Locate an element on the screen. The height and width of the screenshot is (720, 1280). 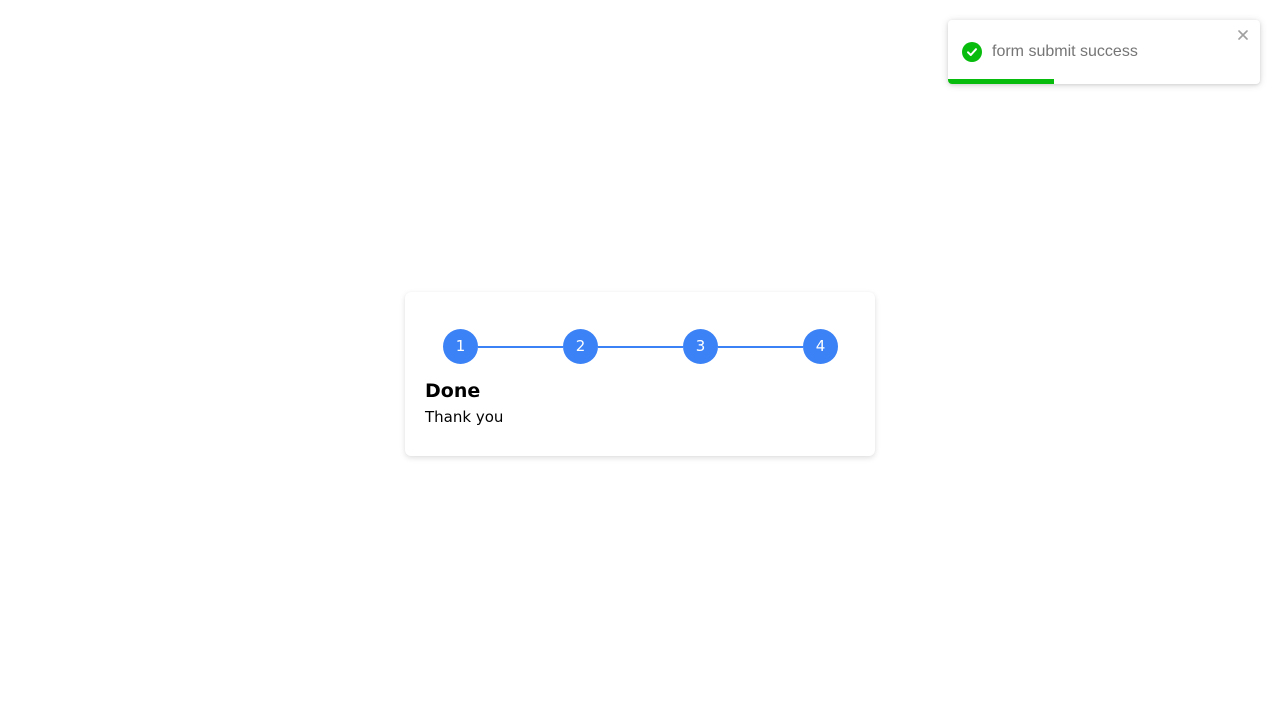
toast-close-button is located at coordinates (1243, 35).